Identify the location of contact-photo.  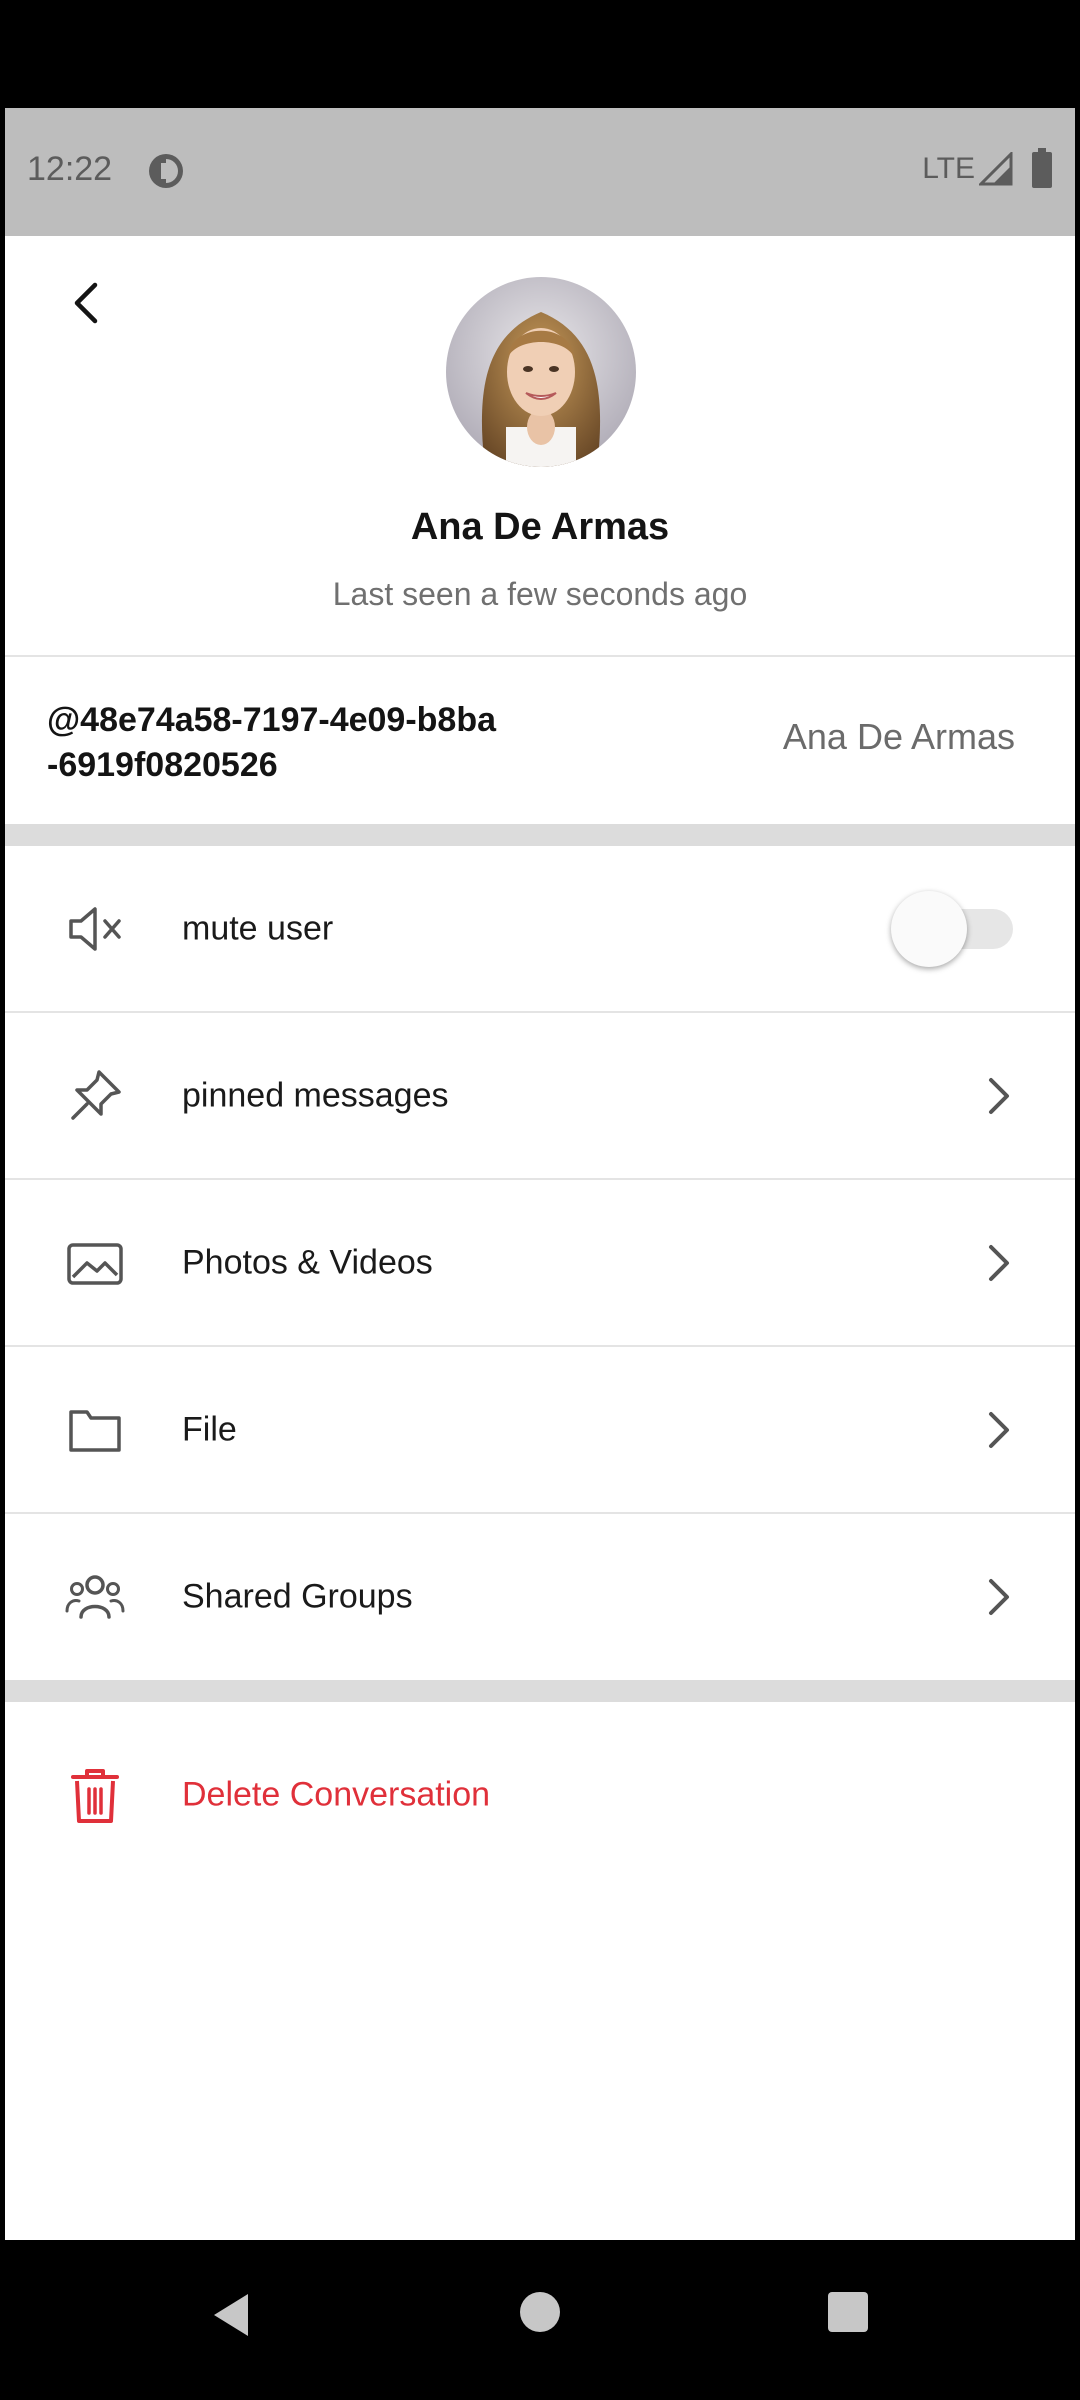
(541, 372).